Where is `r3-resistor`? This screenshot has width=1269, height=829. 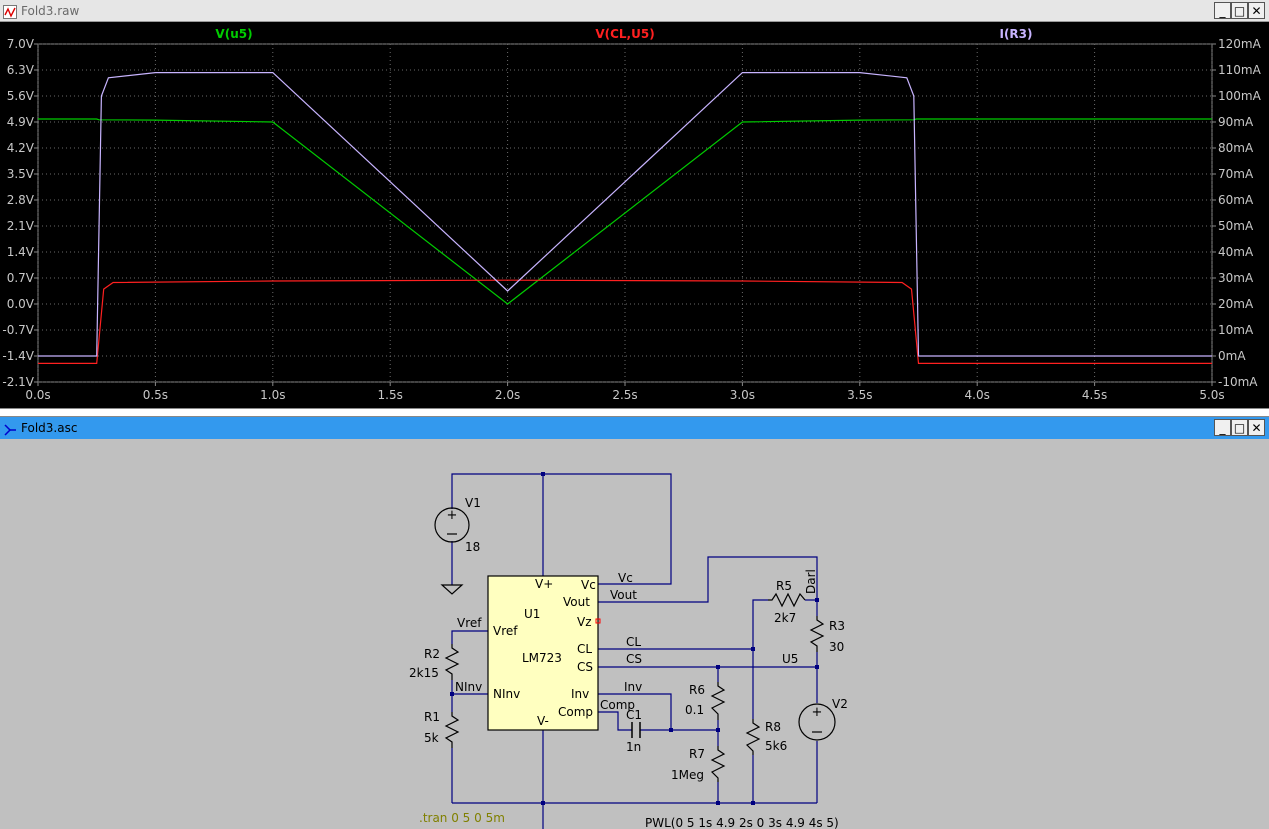 r3-resistor is located at coordinates (817, 634).